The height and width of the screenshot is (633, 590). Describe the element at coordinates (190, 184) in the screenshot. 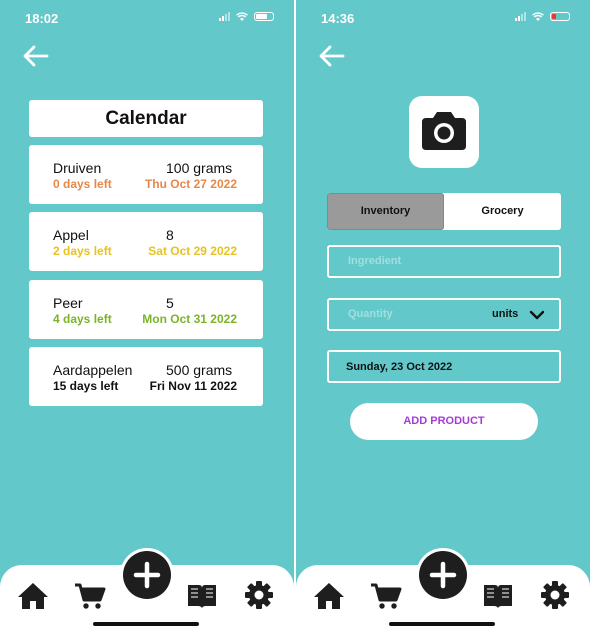

I see `item-date: Thu Oct 27 2022` at that location.